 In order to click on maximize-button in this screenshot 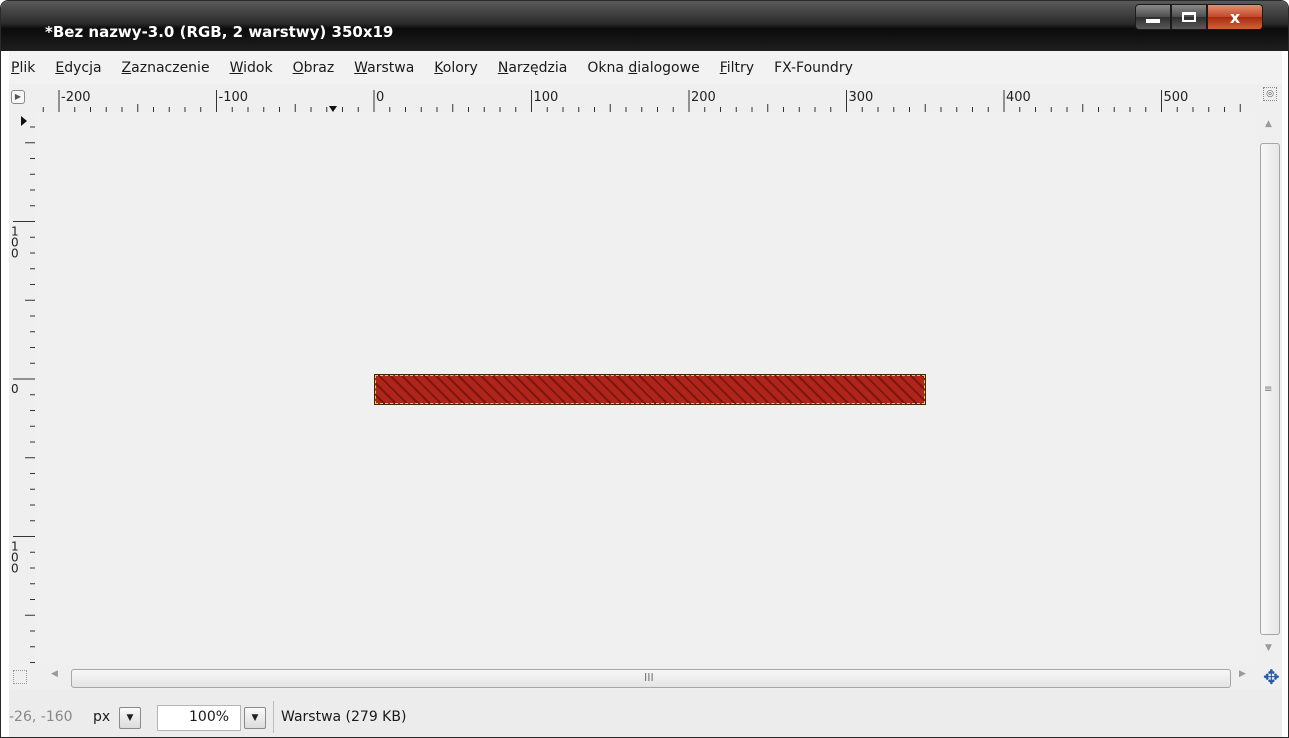, I will do `click(1189, 17)`.